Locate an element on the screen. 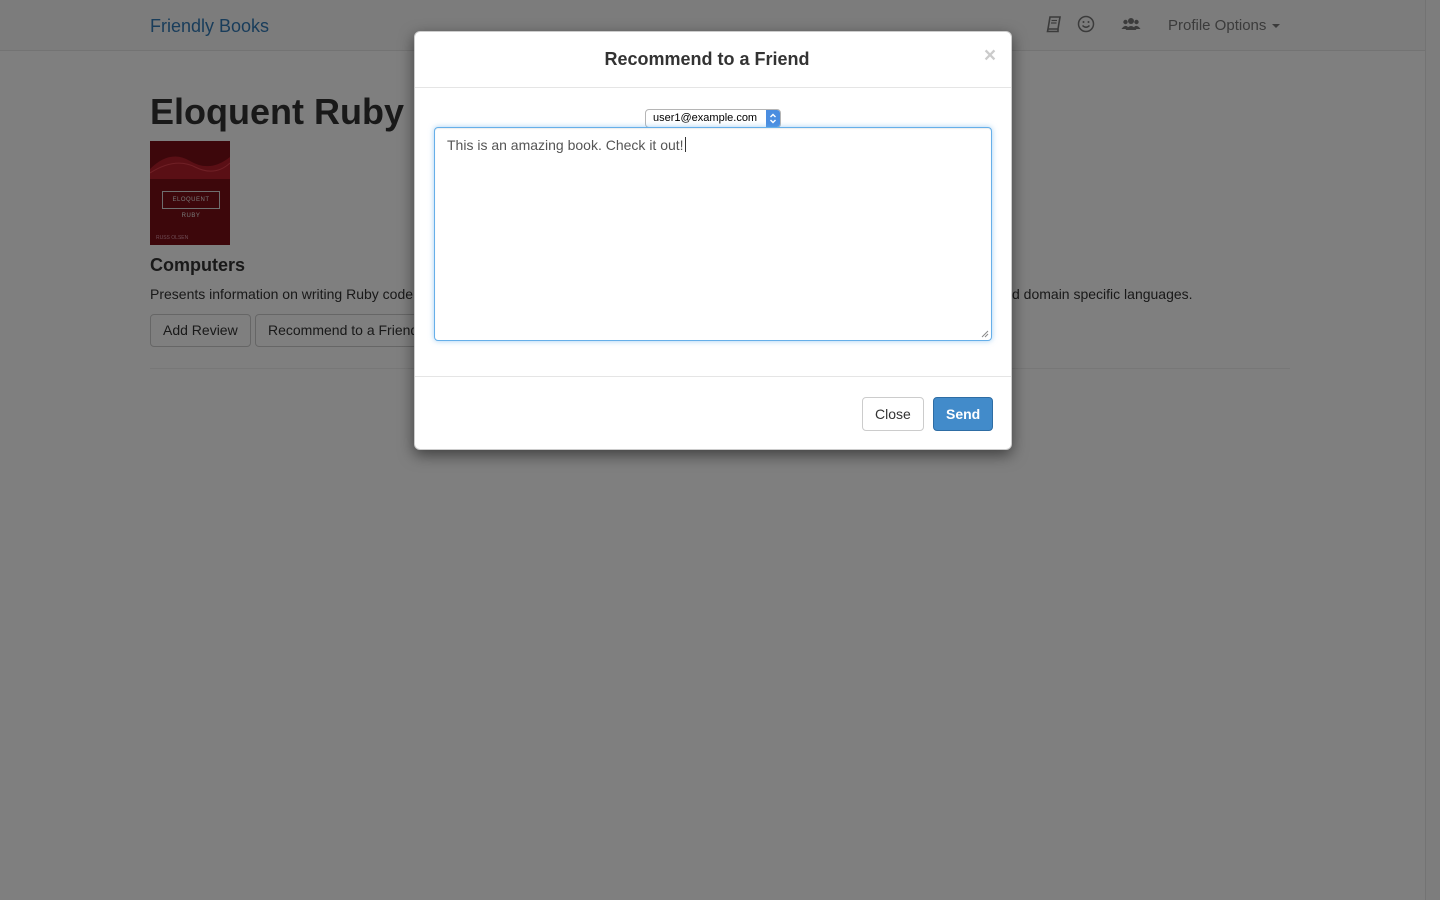 Image resolution: width=1440 pixels, height=900 pixels. text-cursor is located at coordinates (685, 144).